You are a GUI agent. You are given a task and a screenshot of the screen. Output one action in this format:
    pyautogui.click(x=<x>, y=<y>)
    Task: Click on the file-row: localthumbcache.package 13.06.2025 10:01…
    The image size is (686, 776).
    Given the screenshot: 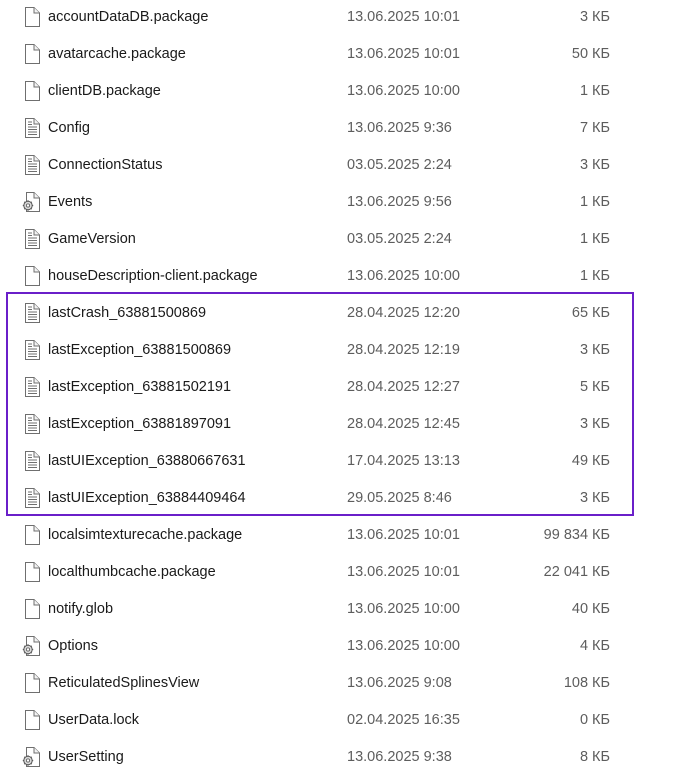 What is the action you would take?
    pyautogui.click(x=343, y=572)
    